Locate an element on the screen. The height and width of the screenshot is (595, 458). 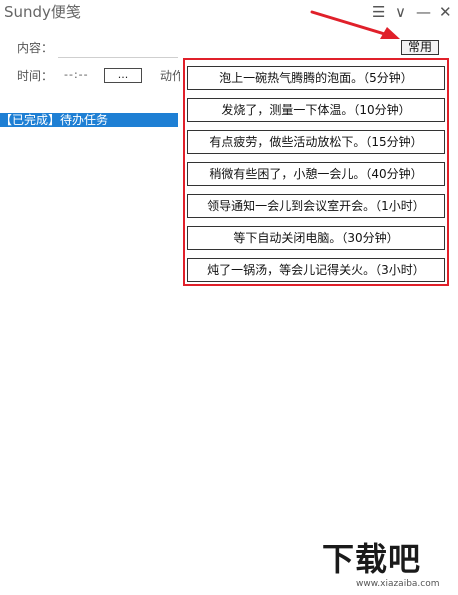
content-input is located at coordinates (118, 57).